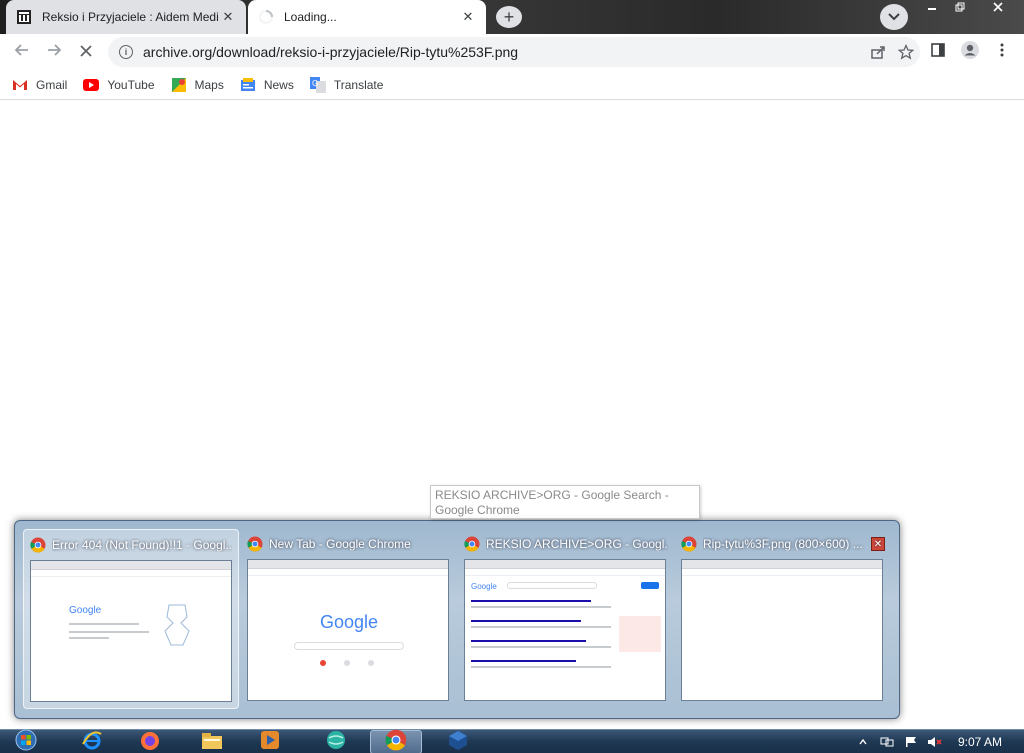  I want to click on internet-explorer-icon, so click(92, 741).